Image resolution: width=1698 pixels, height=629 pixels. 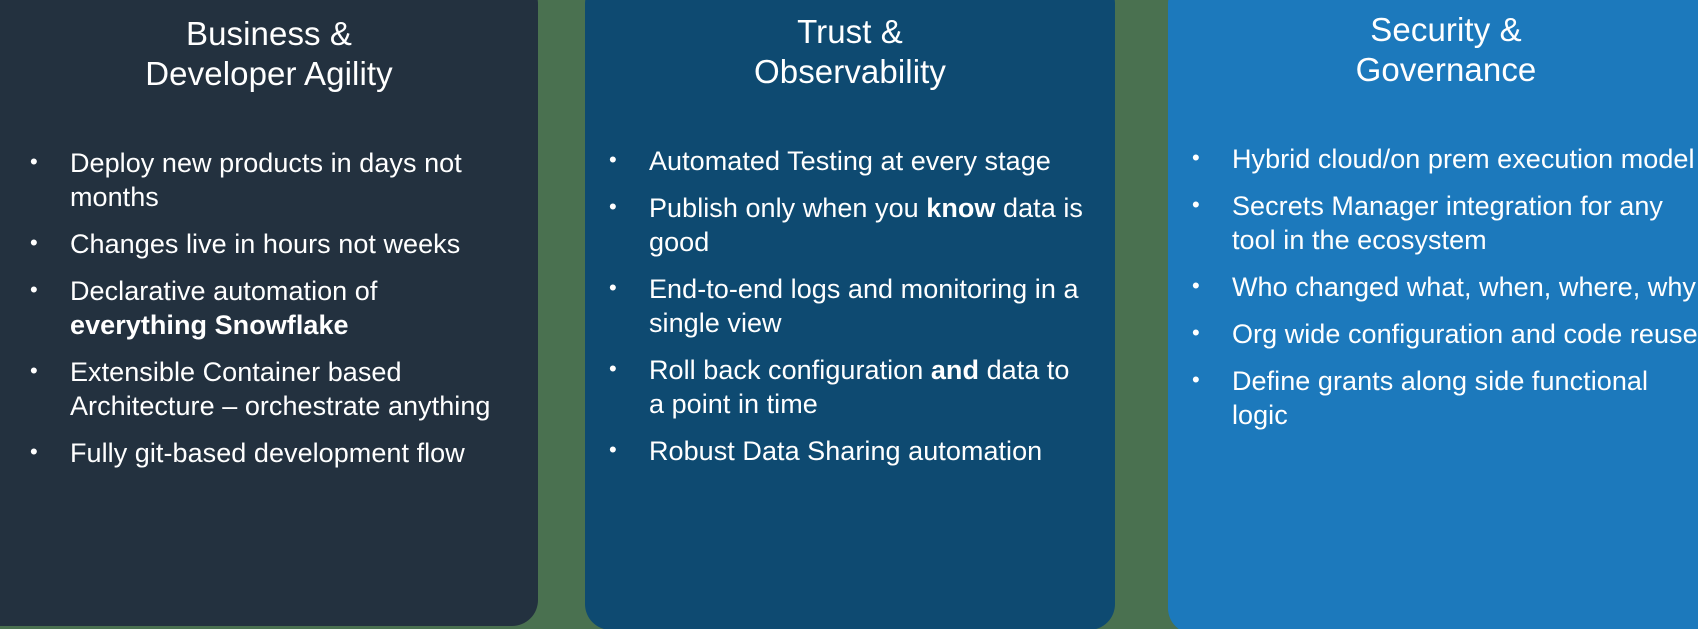 I want to click on list-item: Publish only when you know data is good, so click(x=849, y=224).